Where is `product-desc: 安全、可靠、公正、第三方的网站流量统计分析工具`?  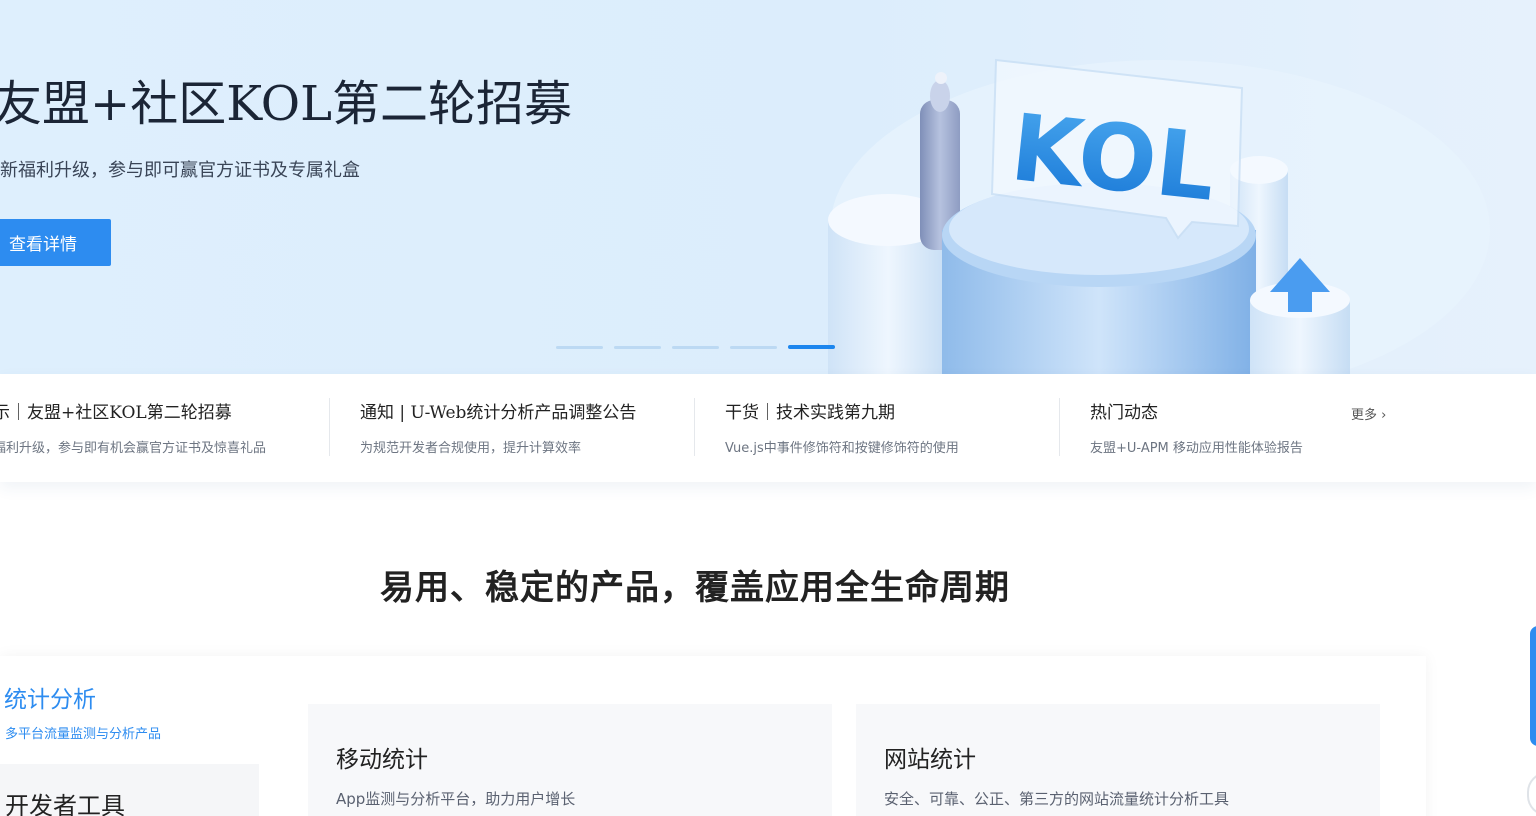
product-desc: 安全、可靠、公正、第三方的网站流量统计分析工具 is located at coordinates (1057, 799).